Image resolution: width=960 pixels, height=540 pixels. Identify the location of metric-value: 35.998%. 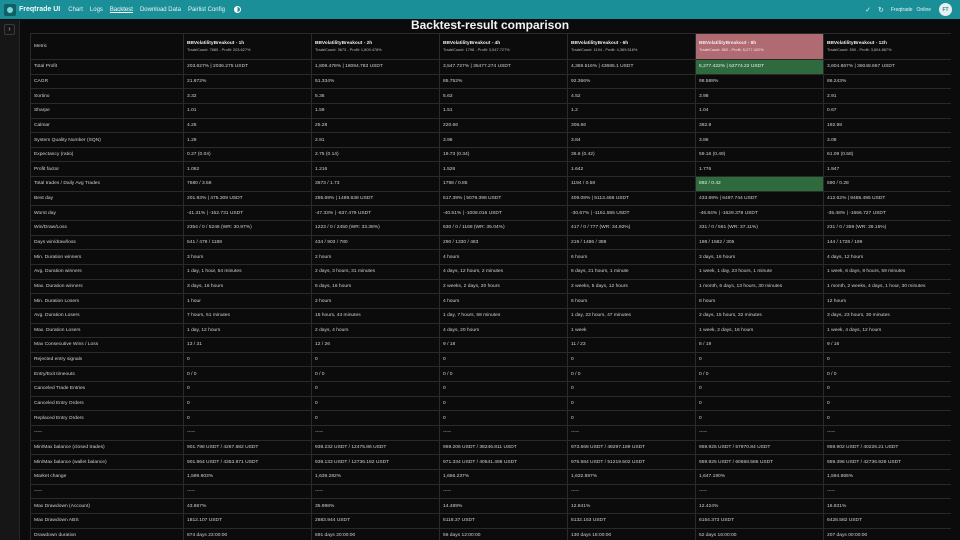
(375, 506).